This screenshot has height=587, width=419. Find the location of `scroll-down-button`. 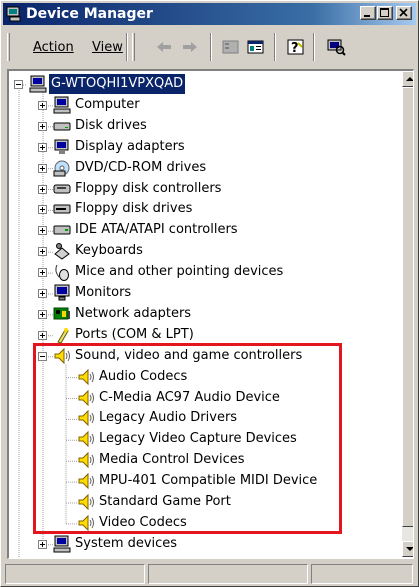

scroll-down-button is located at coordinates (407, 549).